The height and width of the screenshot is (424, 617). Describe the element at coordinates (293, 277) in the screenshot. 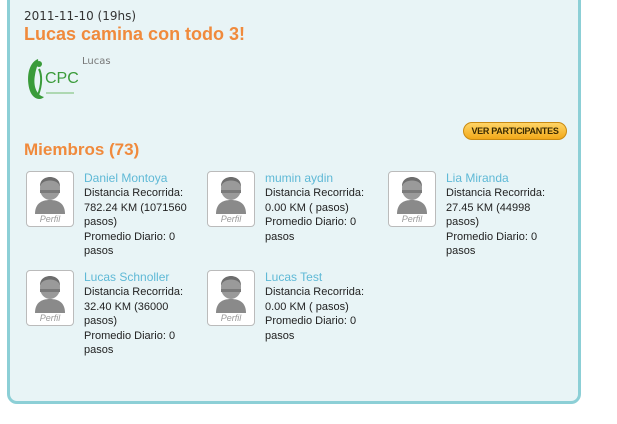

I see `member-name: Lucas Test` at that location.